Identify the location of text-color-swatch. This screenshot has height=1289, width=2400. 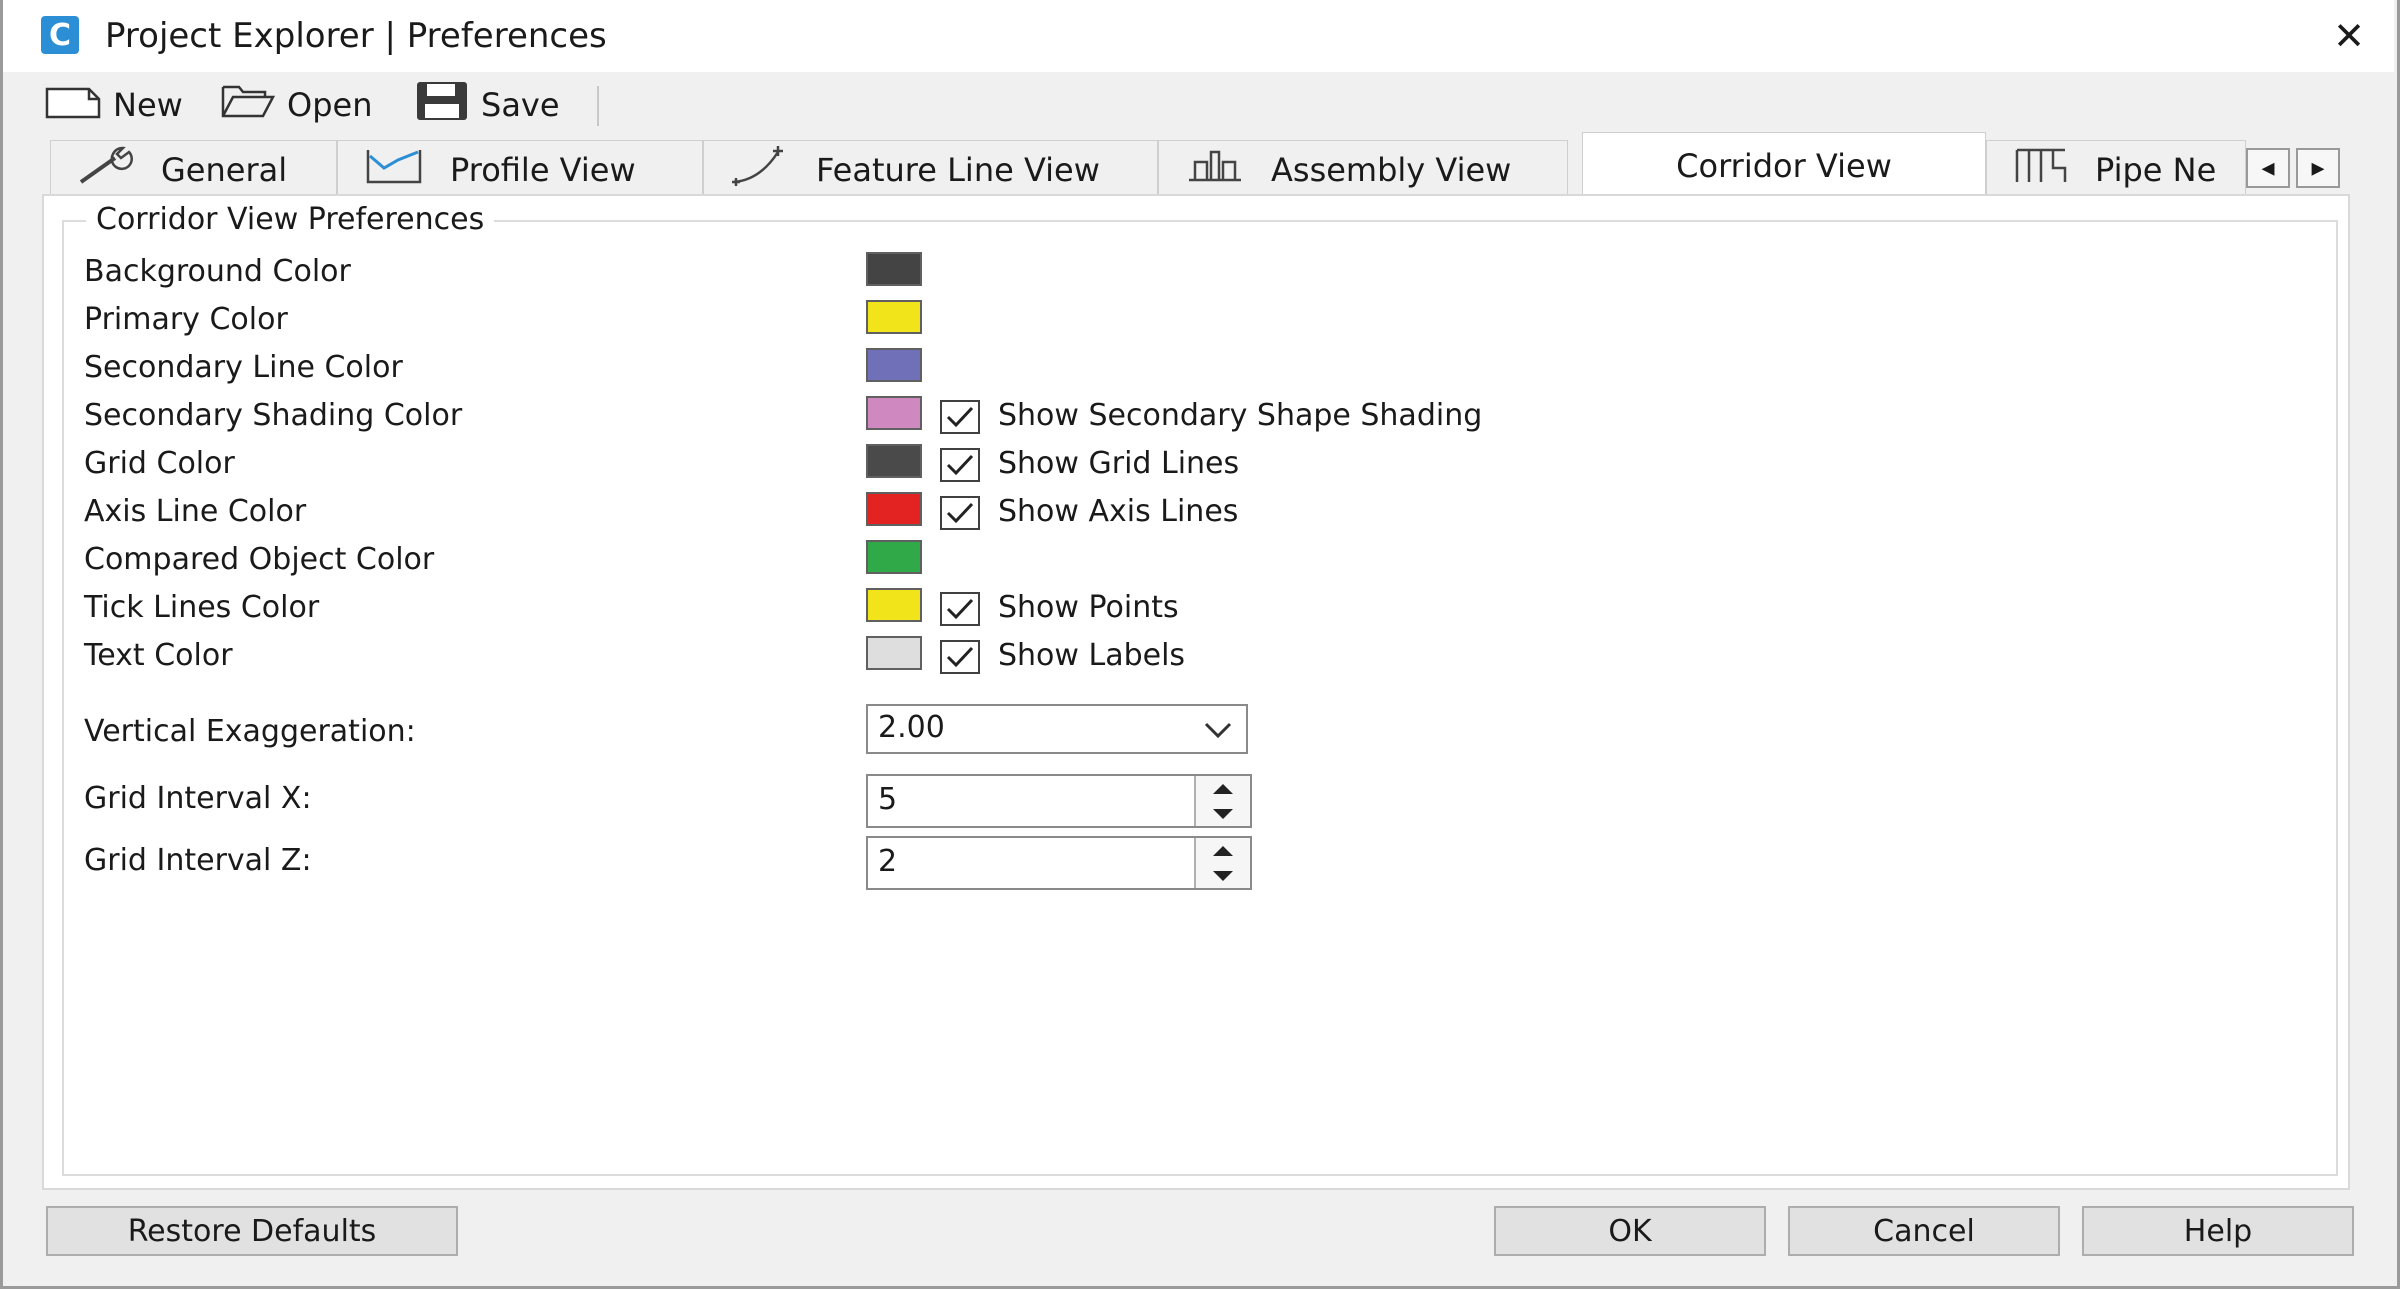
(894, 653).